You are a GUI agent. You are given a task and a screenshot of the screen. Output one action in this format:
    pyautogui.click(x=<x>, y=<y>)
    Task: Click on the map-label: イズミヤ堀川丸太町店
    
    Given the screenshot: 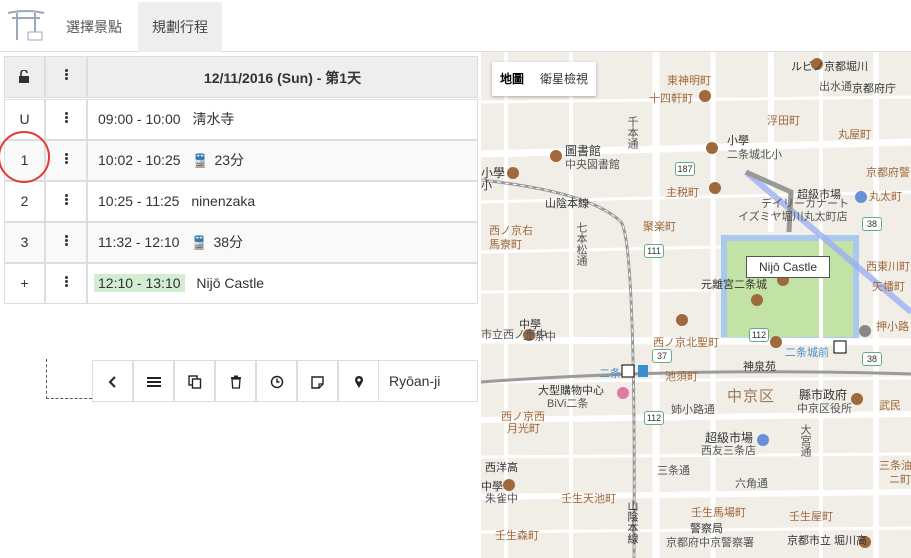 What is the action you would take?
    pyautogui.click(x=793, y=217)
    